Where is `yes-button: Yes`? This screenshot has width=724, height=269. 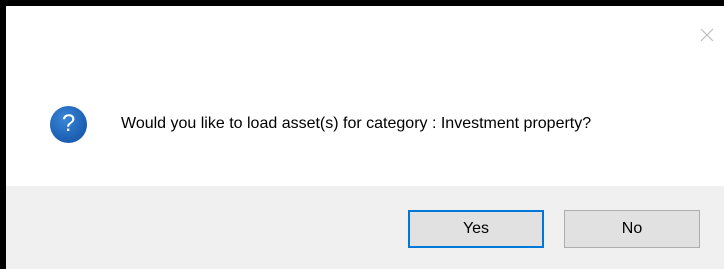 yes-button: Yes is located at coordinates (476, 229).